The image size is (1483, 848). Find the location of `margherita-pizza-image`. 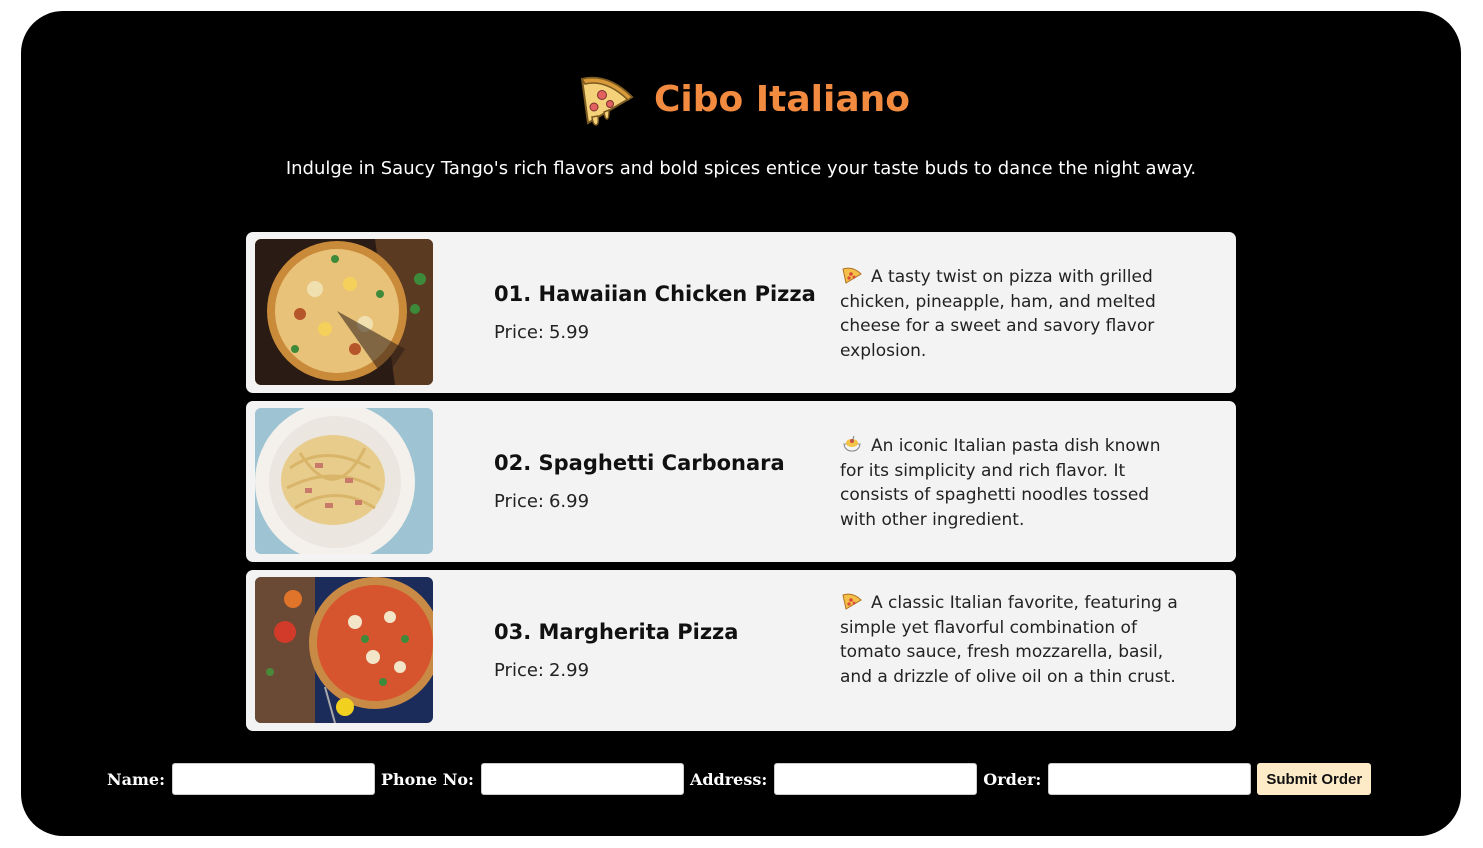

margherita-pizza-image is located at coordinates (344, 650).